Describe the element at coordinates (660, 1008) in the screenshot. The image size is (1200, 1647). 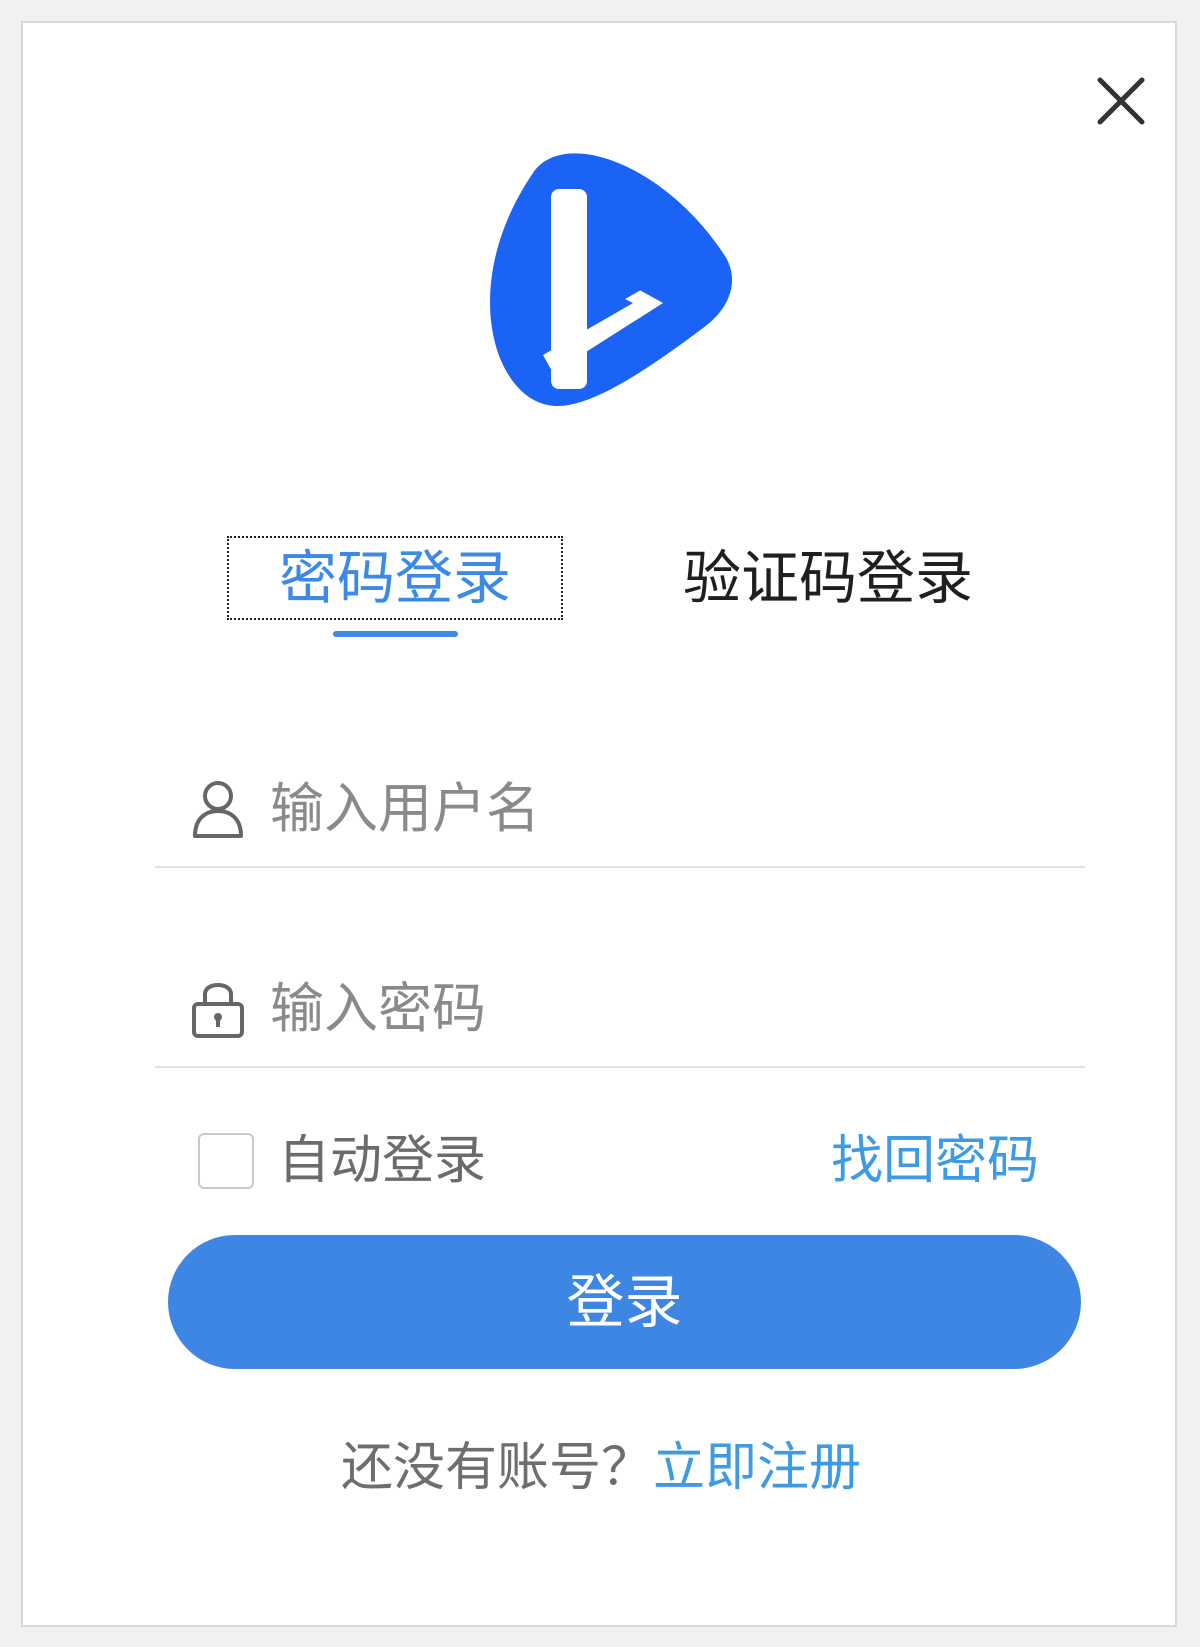
I see `password-input` at that location.